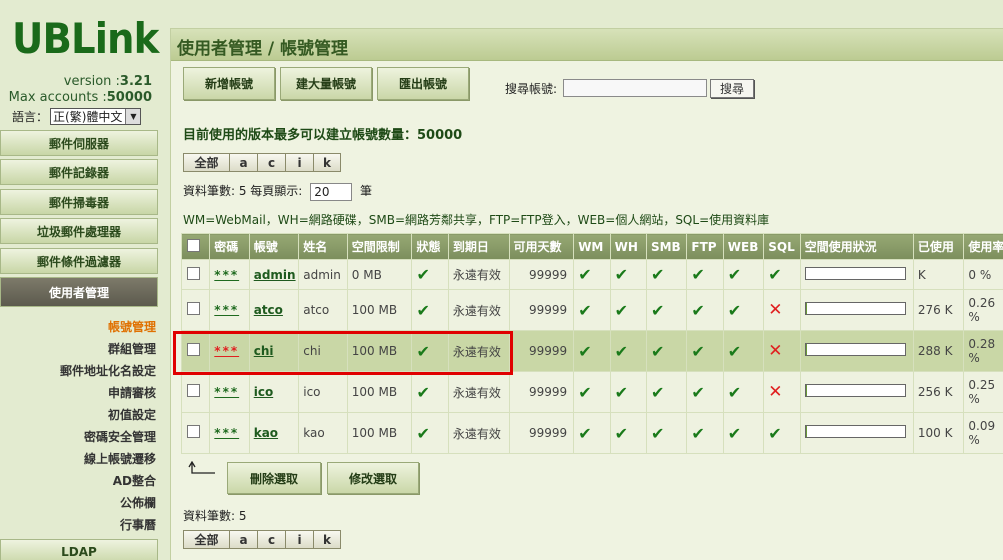  Describe the element at coordinates (91, 81) in the screenshot. I see `version-label: version :` at that location.